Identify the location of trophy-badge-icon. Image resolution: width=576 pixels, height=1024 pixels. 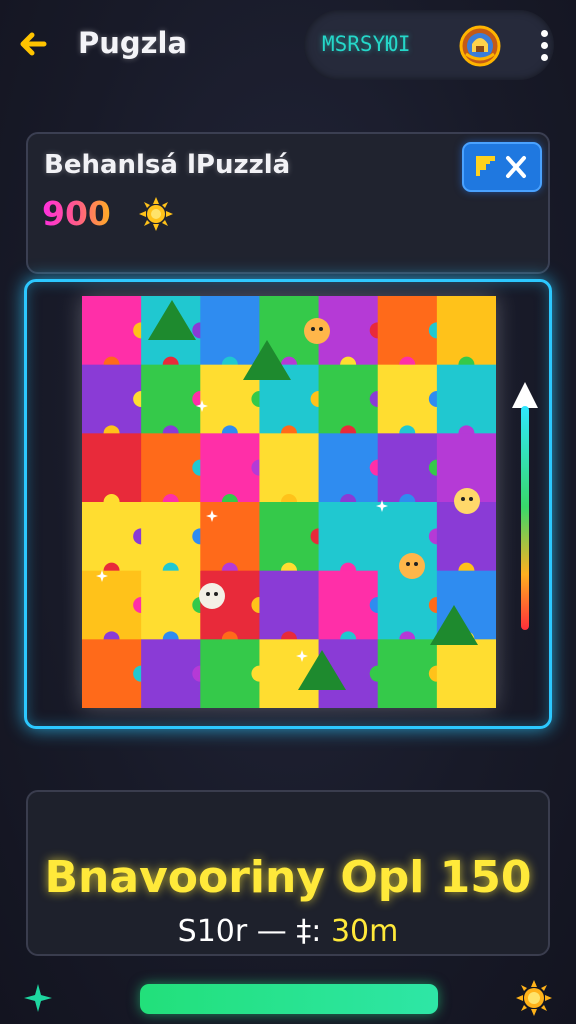
(480, 46).